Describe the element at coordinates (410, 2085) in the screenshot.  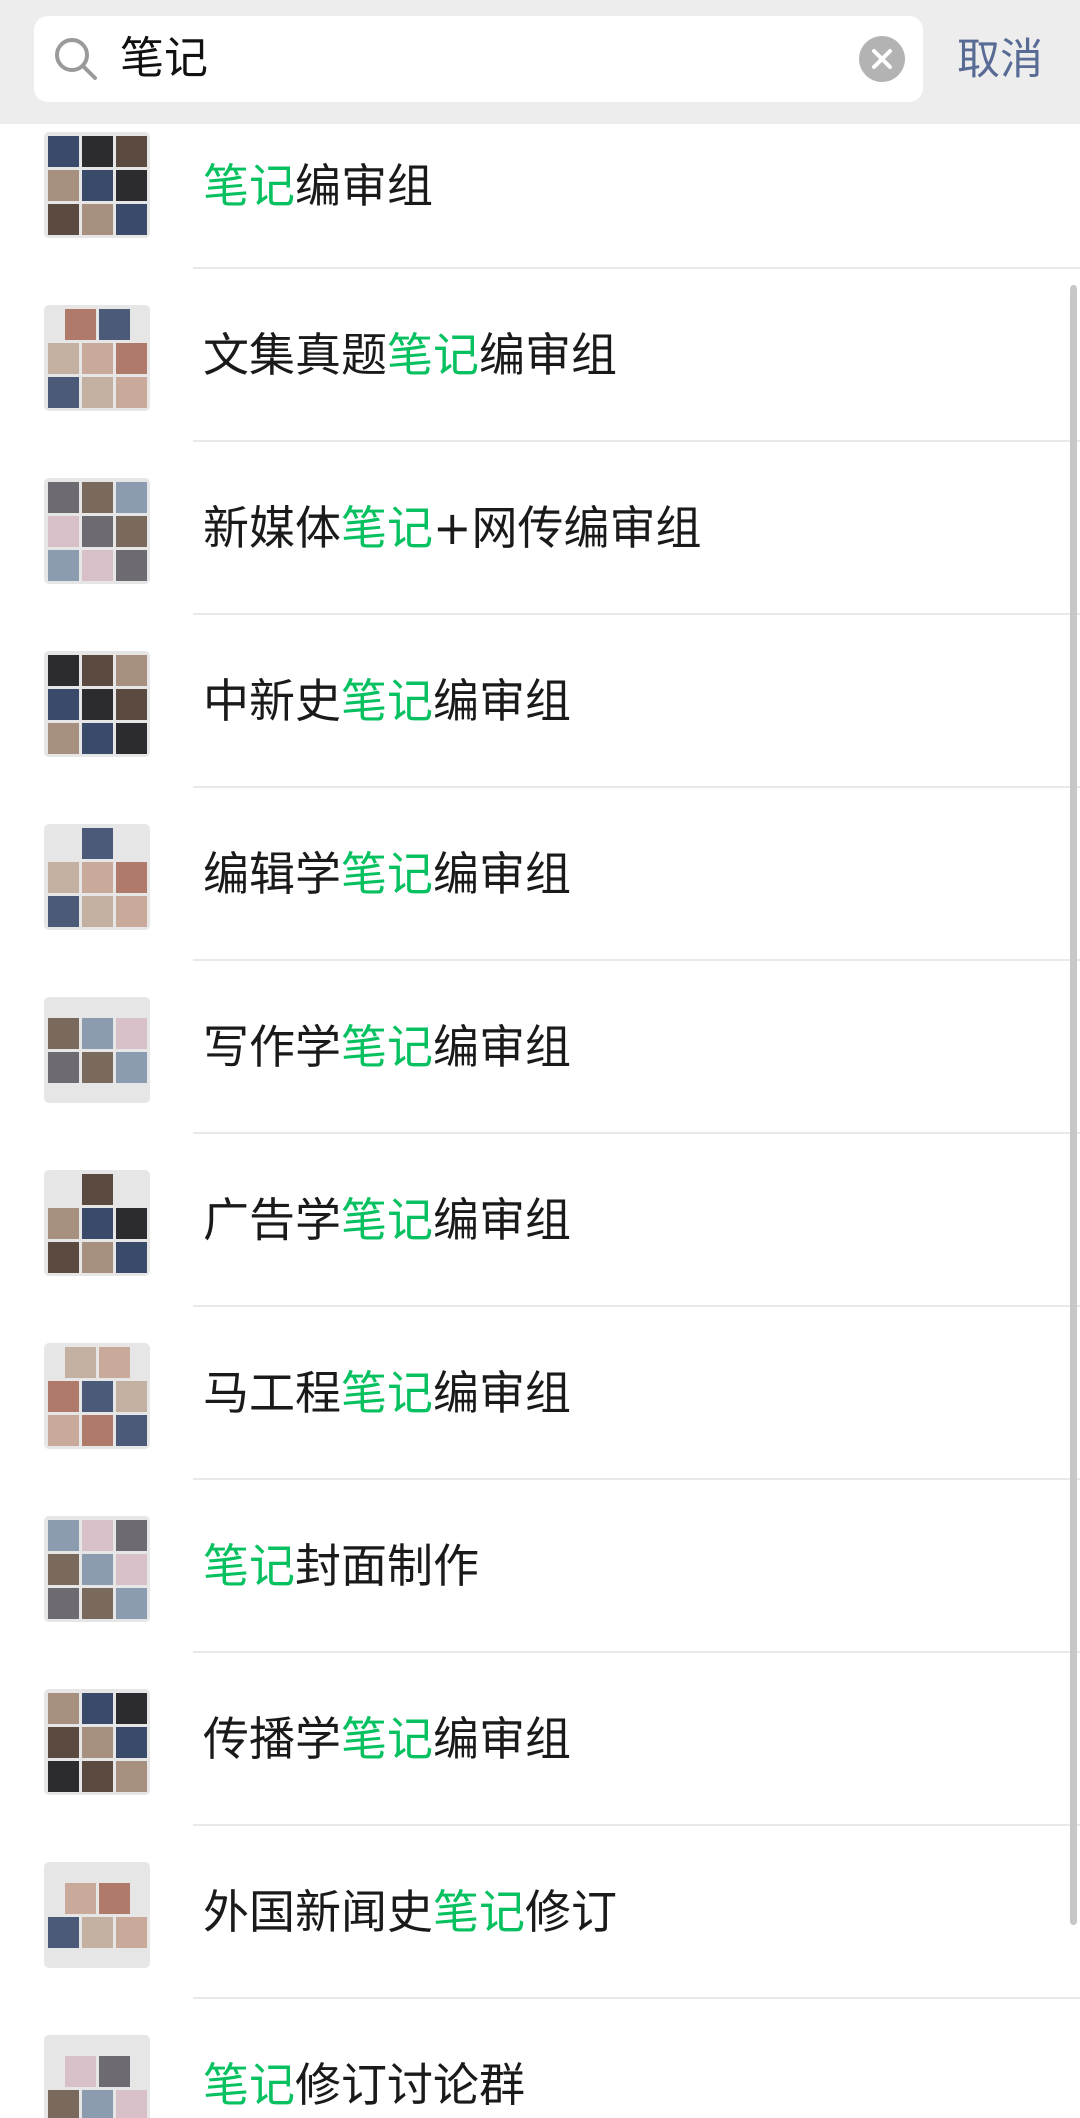
I see `group-name-text: 修订讨论群` at that location.